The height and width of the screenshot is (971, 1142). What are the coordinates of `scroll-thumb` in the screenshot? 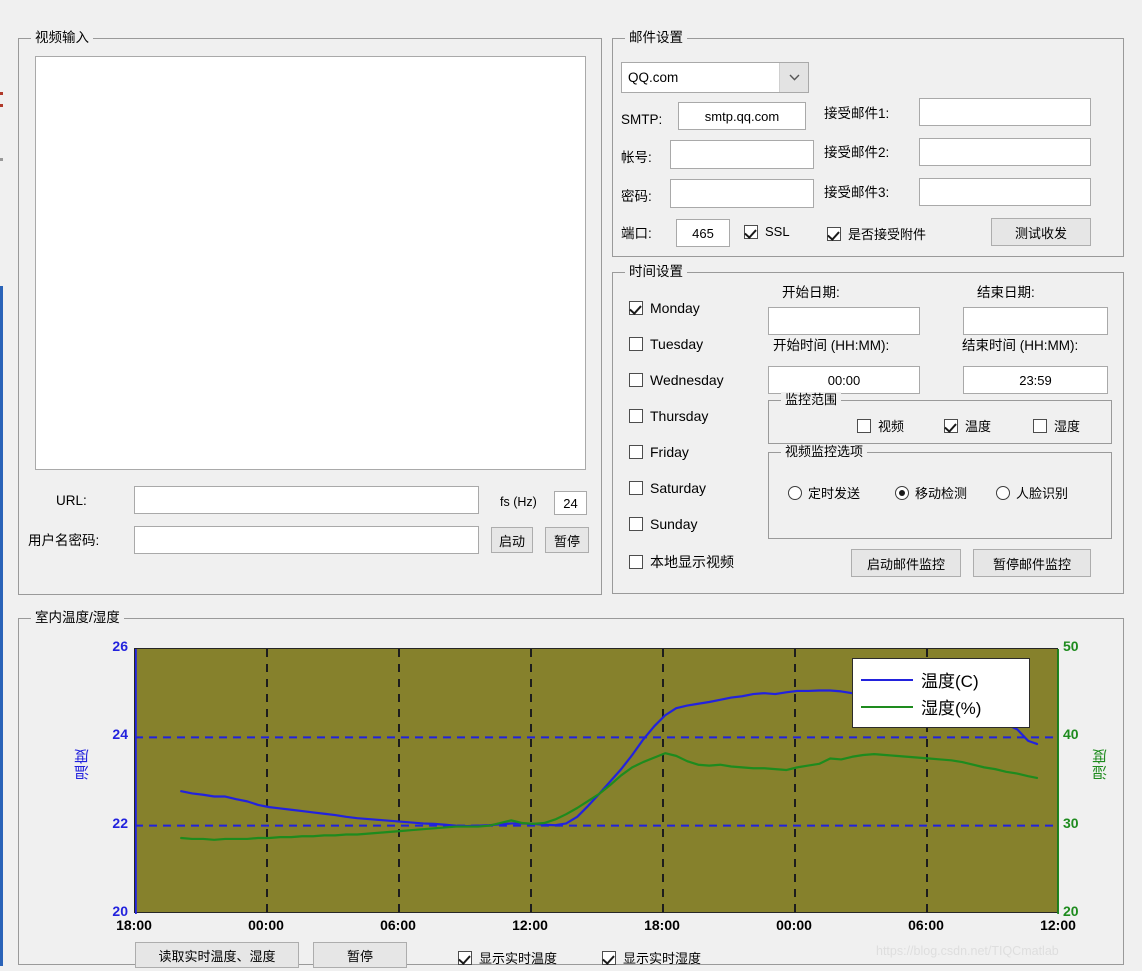 It's located at (1, 626).